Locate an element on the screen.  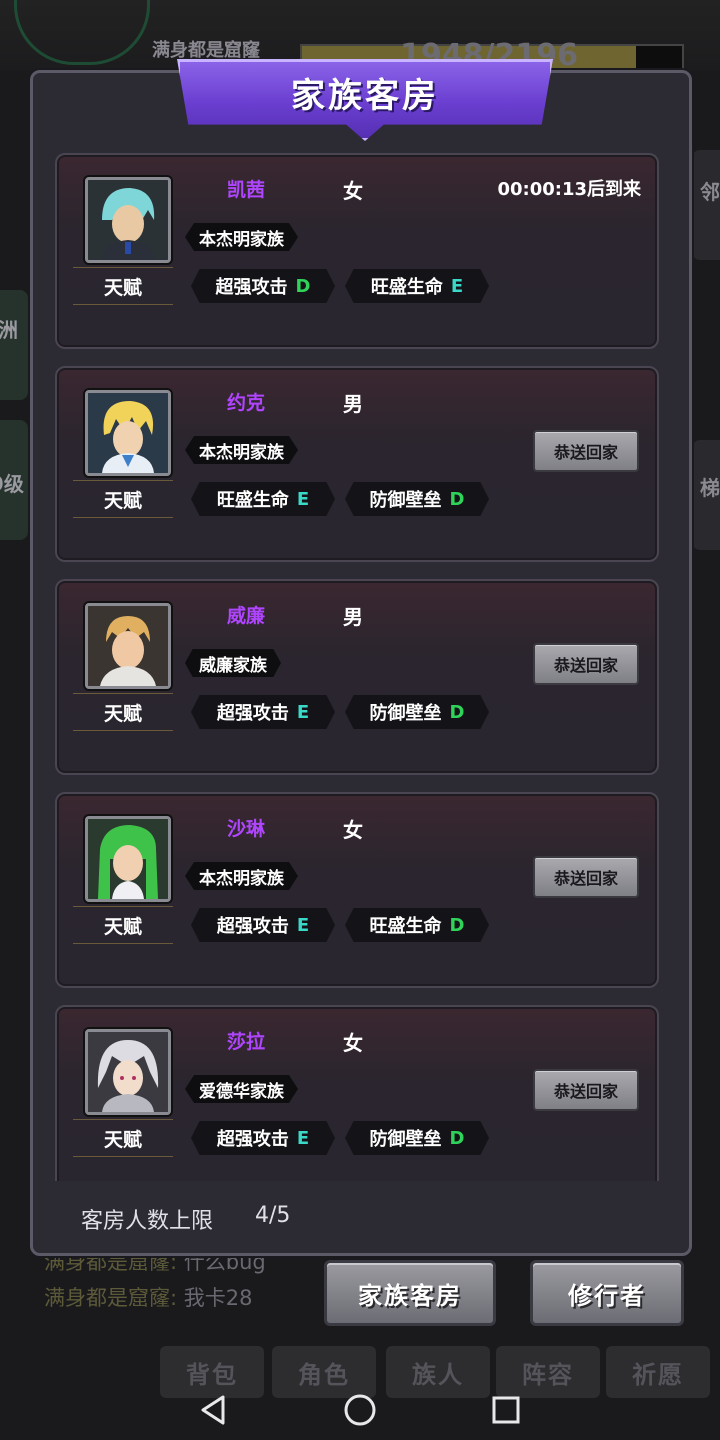
guest-name: 沙琳 is located at coordinates (246, 829).